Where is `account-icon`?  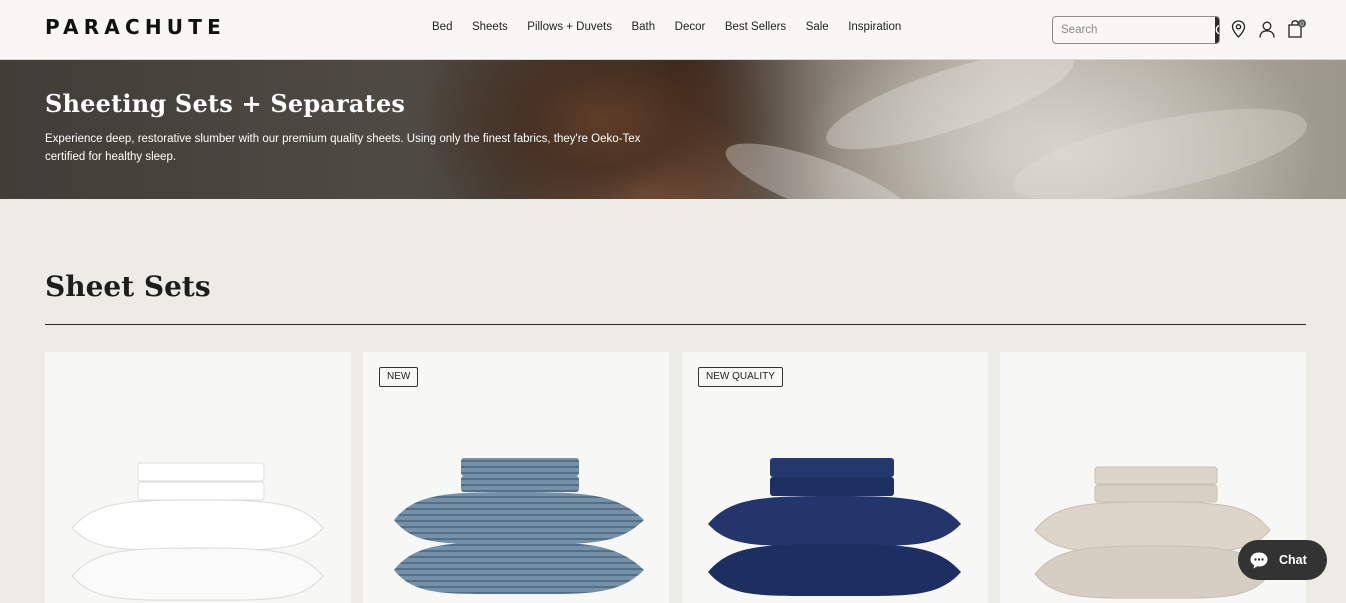 account-icon is located at coordinates (1267, 29).